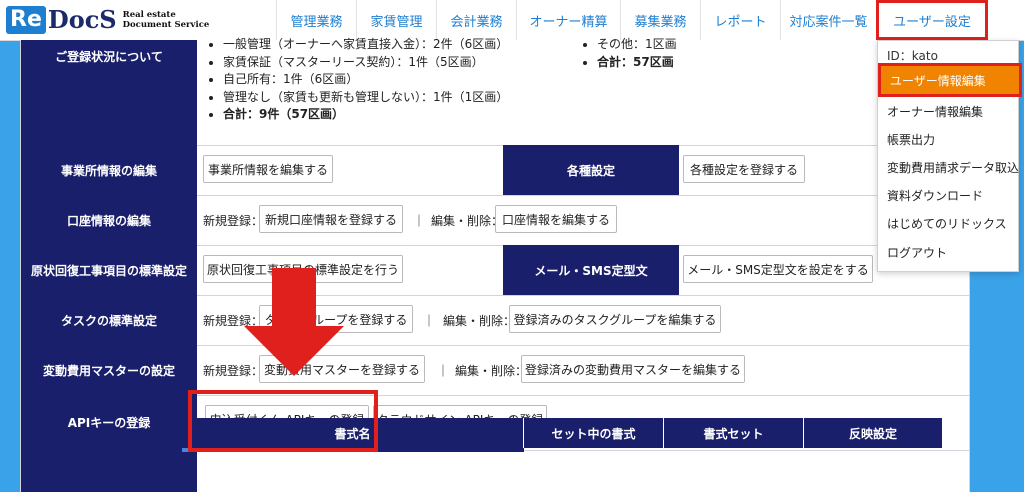 The height and width of the screenshot is (492, 1024). I want to click on row-office: 事業所情報の編集 事業所情報を編集する 各種設定 各種設定を登録する, so click(495, 170).